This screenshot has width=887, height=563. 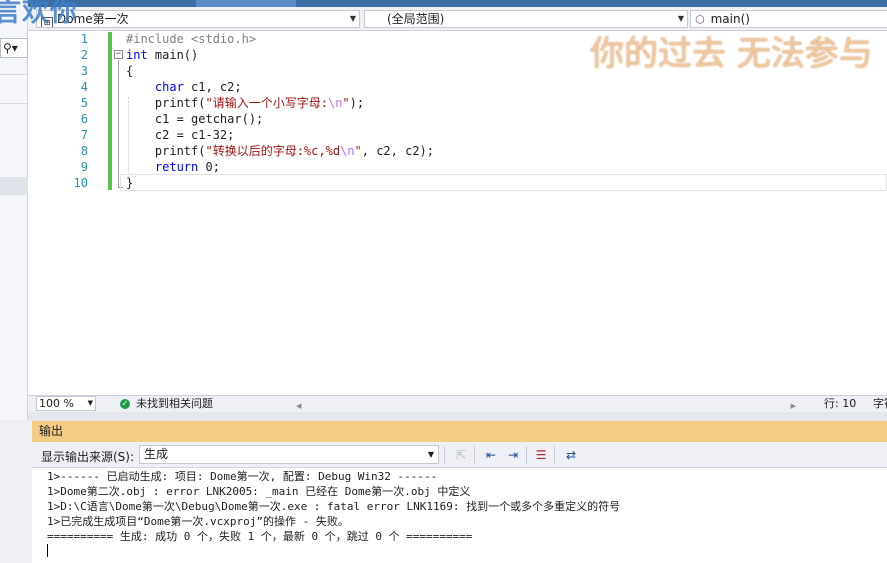 I want to click on previous-message-icon: ⇤, so click(x=491, y=455).